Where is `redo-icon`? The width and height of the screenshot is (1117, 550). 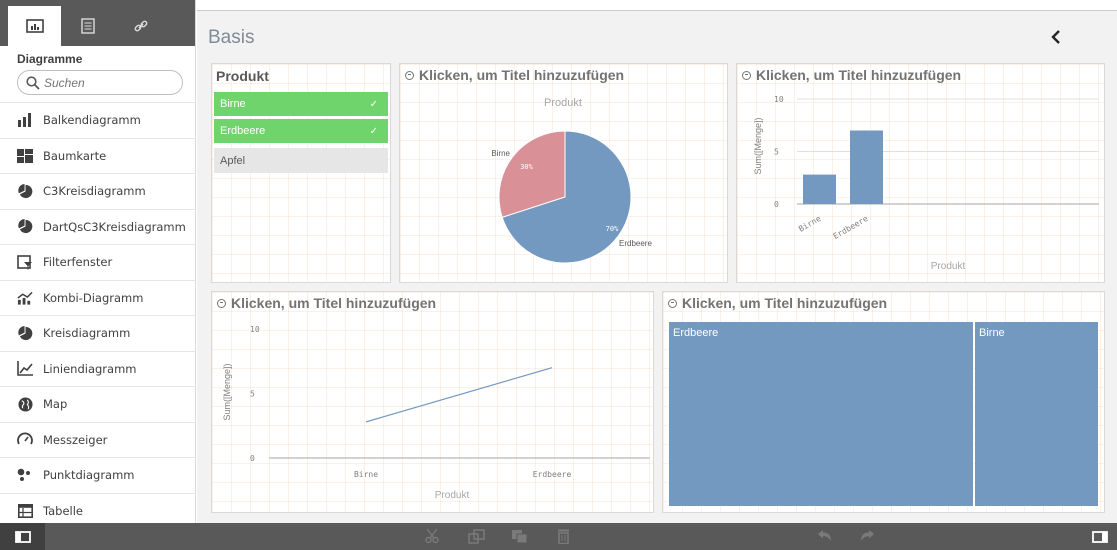
redo-icon is located at coordinates (867, 536).